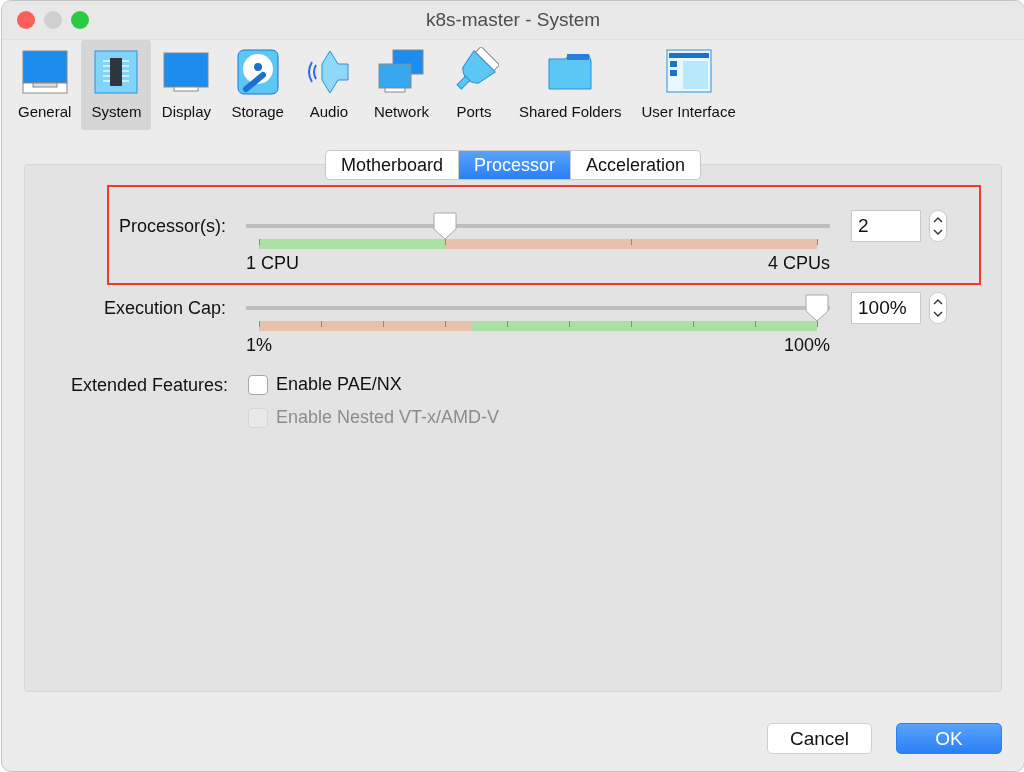 The image size is (1024, 772). What do you see at coordinates (339, 384) in the screenshot?
I see `checkbox-label: Enable PAE/NX` at bounding box center [339, 384].